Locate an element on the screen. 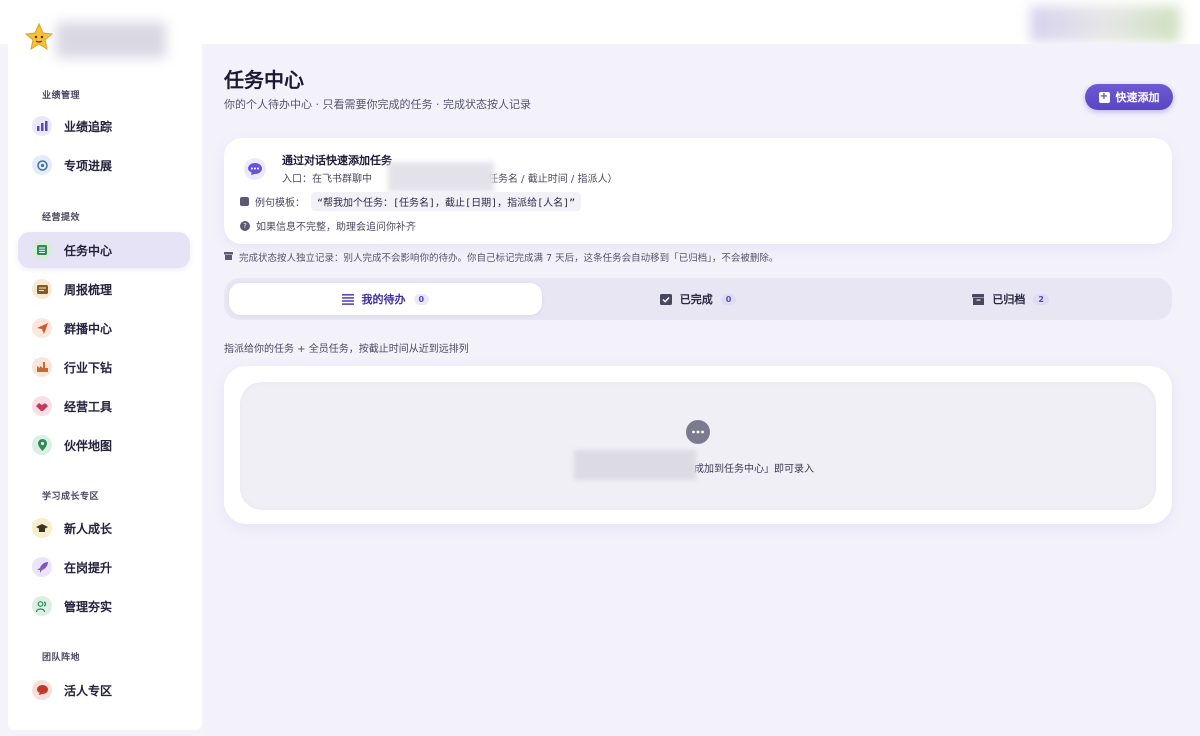  tab-count: 2 is located at coordinates (1041, 299).